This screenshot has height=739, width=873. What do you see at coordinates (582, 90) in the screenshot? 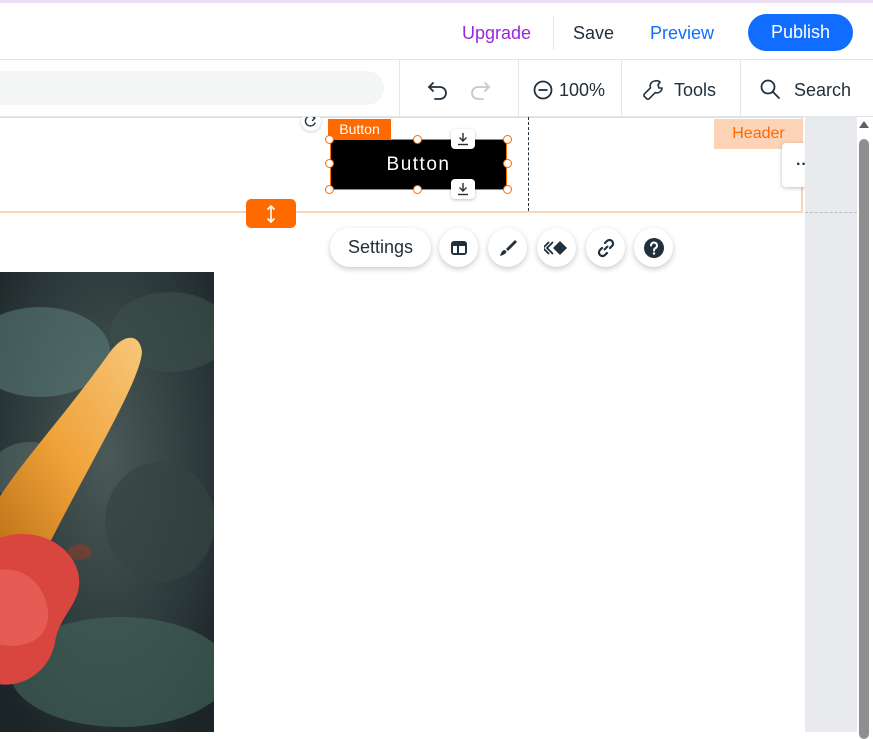
I see `zoom-level: 100%` at bounding box center [582, 90].